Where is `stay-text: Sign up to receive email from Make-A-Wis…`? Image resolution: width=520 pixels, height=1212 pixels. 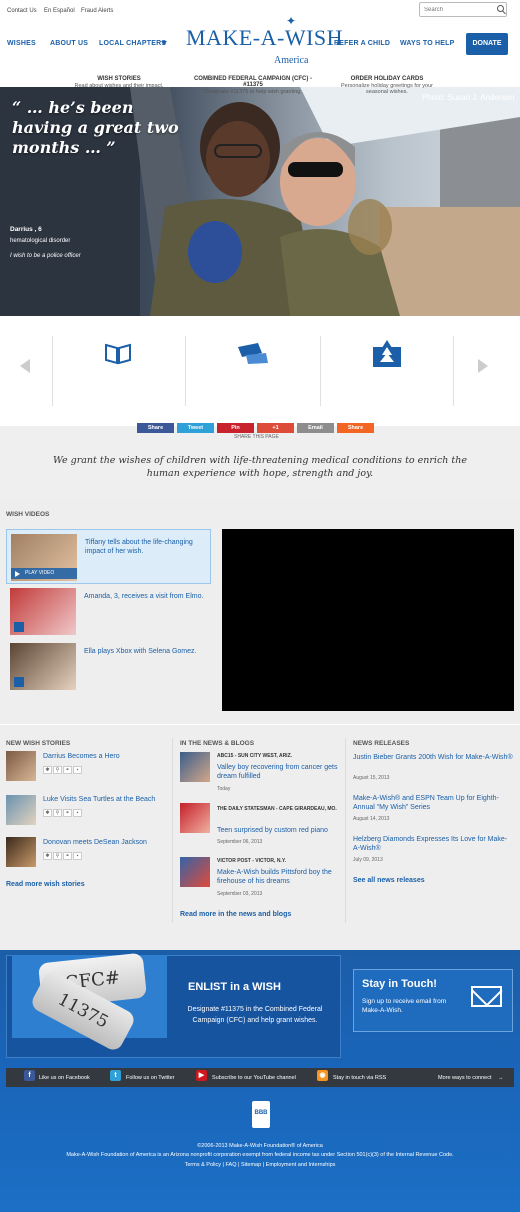
stay-text: Sign up to receive email from Make-A-Wis… is located at coordinates (404, 1006).